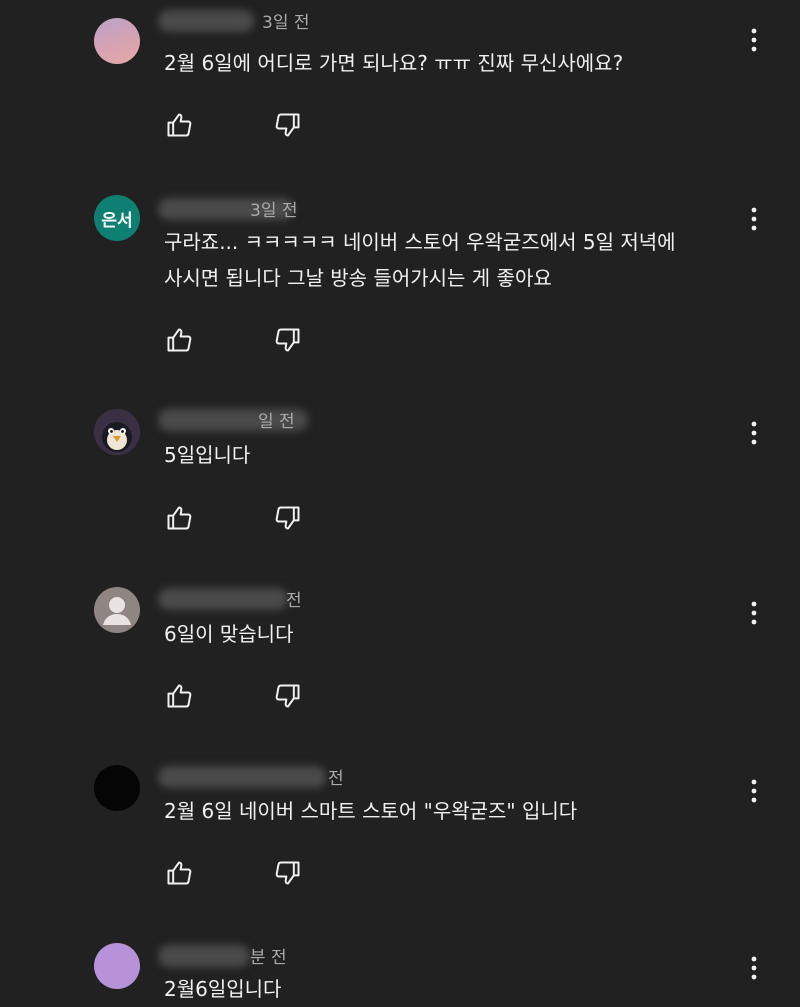 The width and height of the screenshot is (800, 1007). I want to click on comment-time: 일 전, so click(276, 422).